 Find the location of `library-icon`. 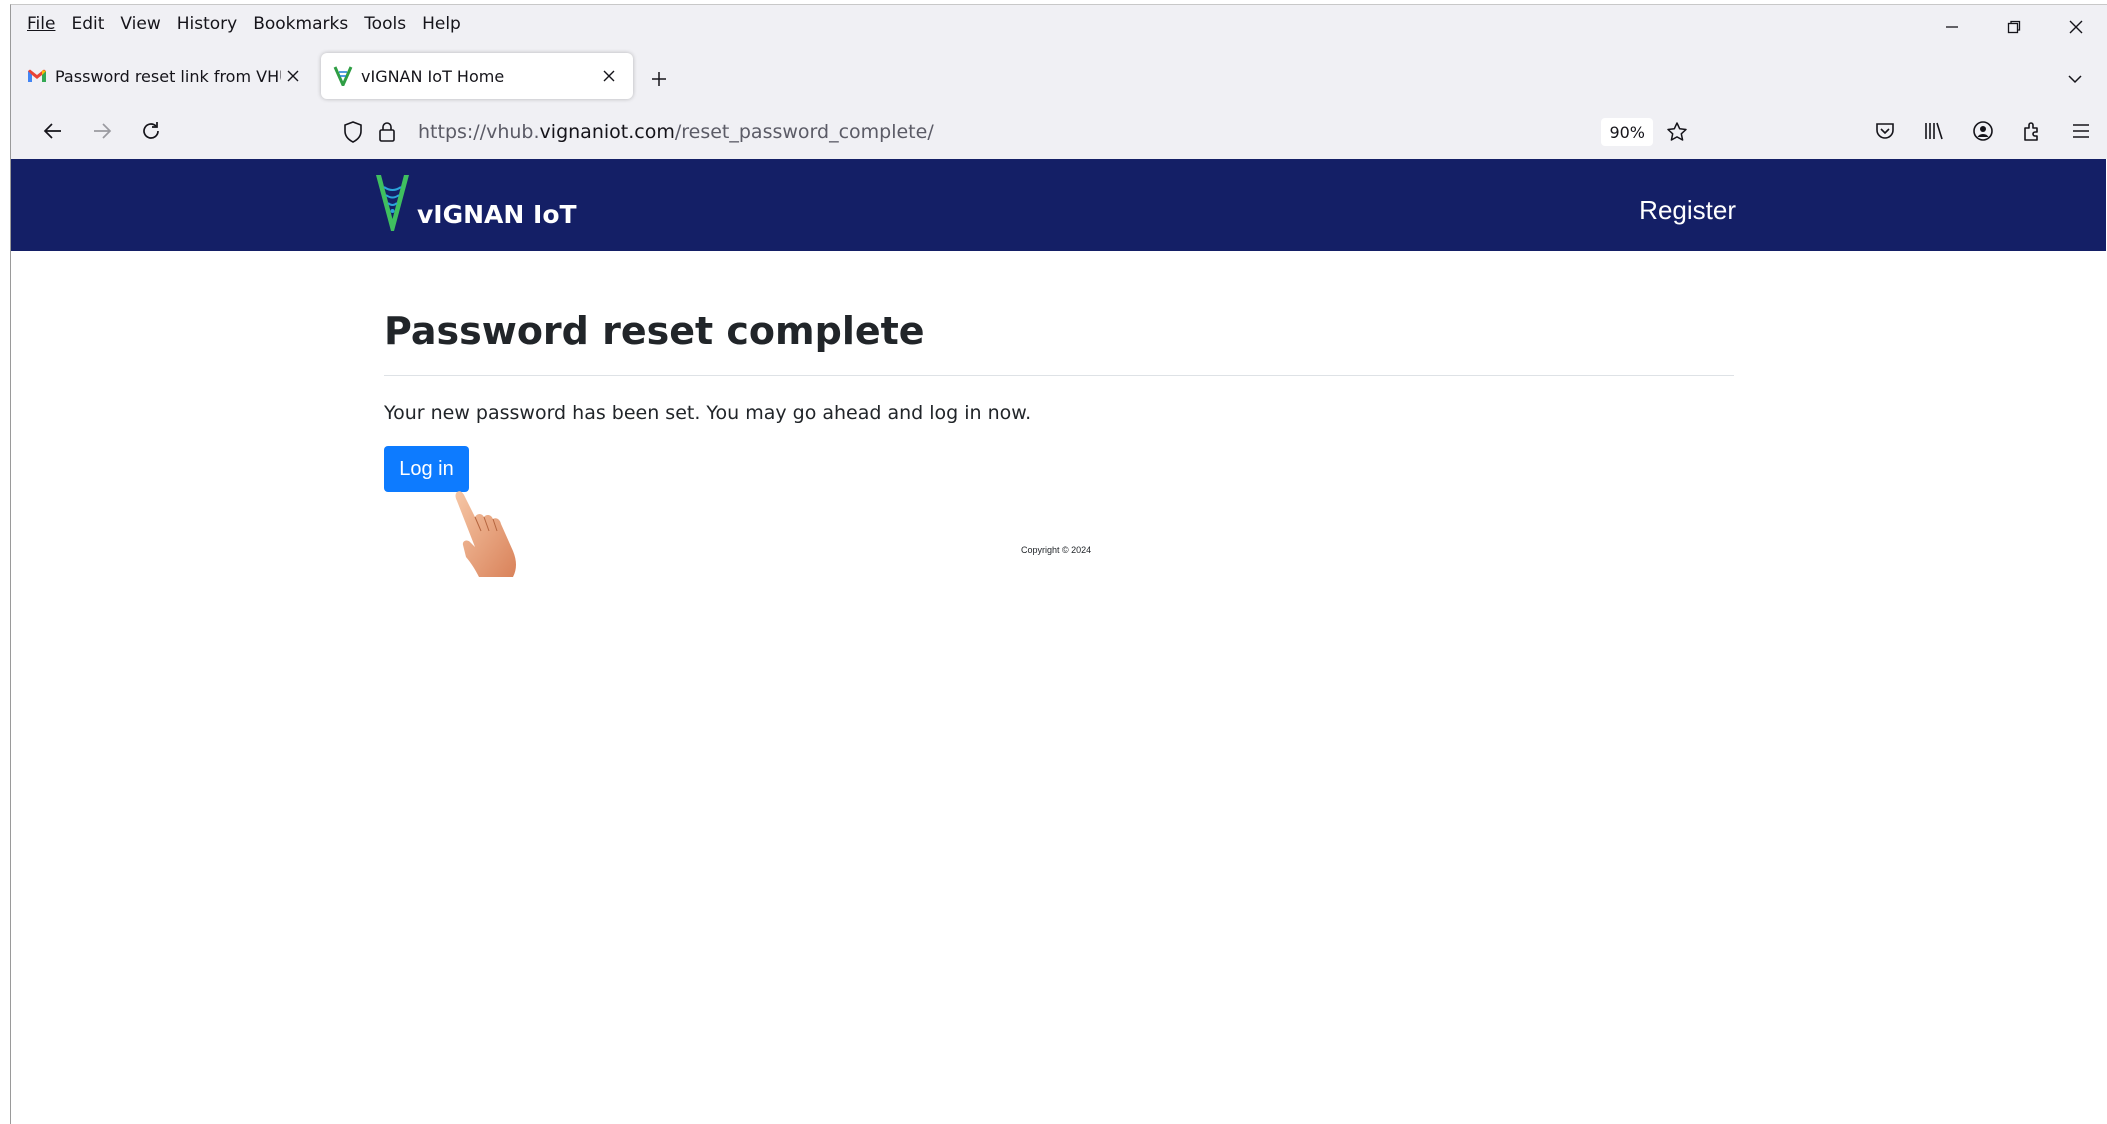

library-icon is located at coordinates (1934, 131).